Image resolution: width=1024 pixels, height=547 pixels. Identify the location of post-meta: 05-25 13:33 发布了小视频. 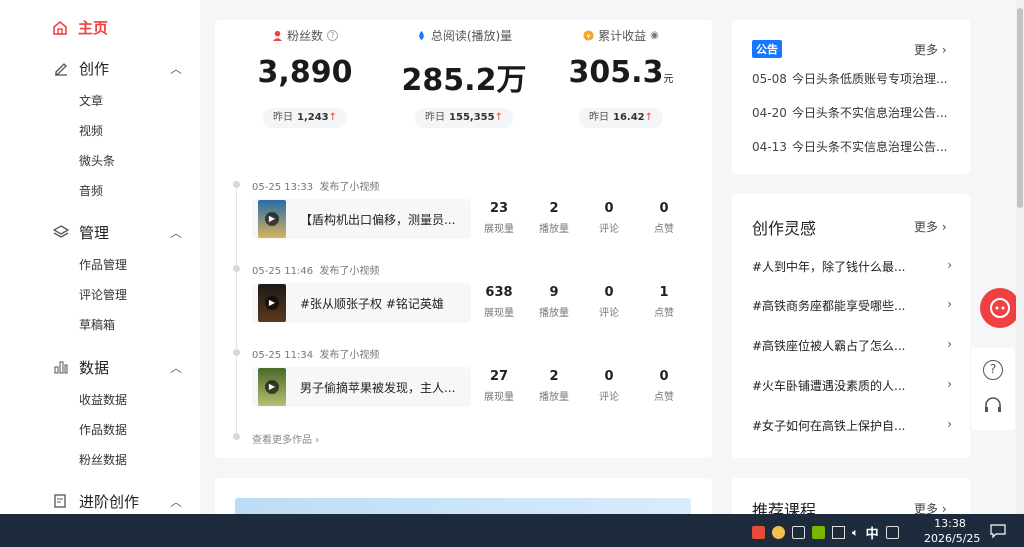
(316, 187).